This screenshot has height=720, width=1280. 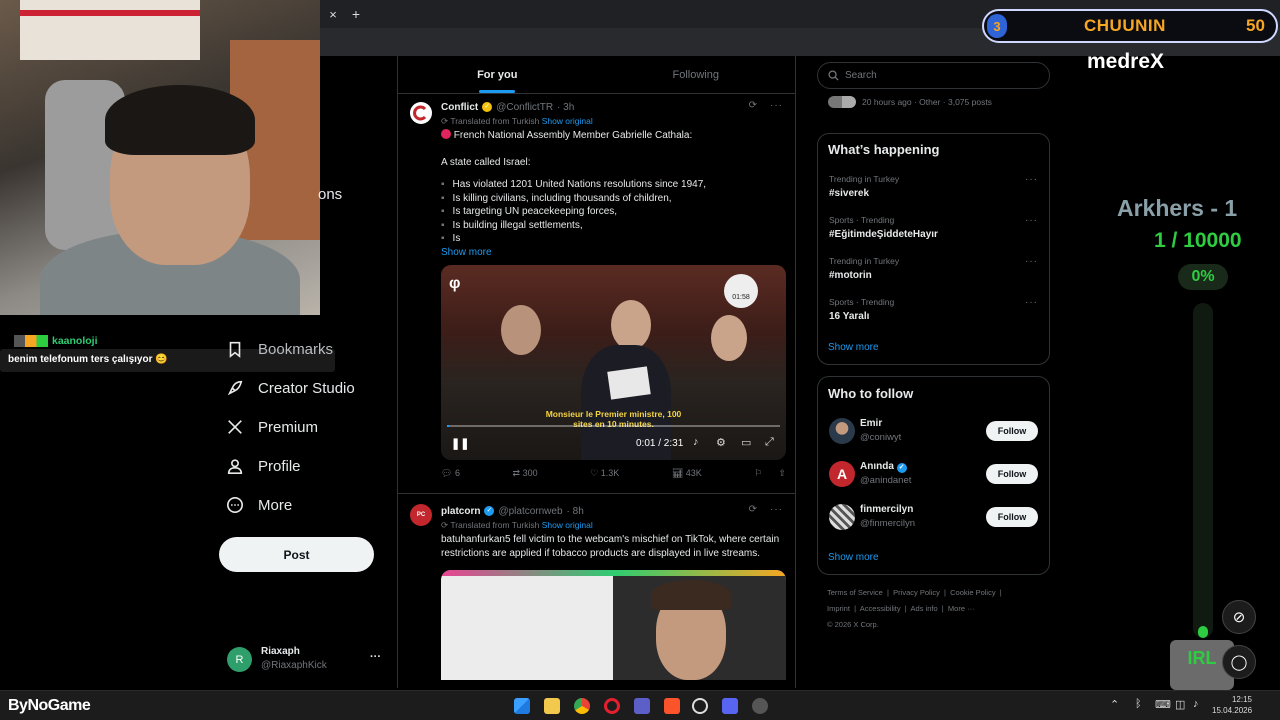 What do you see at coordinates (1232, 705) in the screenshot?
I see `system-clock: 12:15 15.04.2026` at bounding box center [1232, 705].